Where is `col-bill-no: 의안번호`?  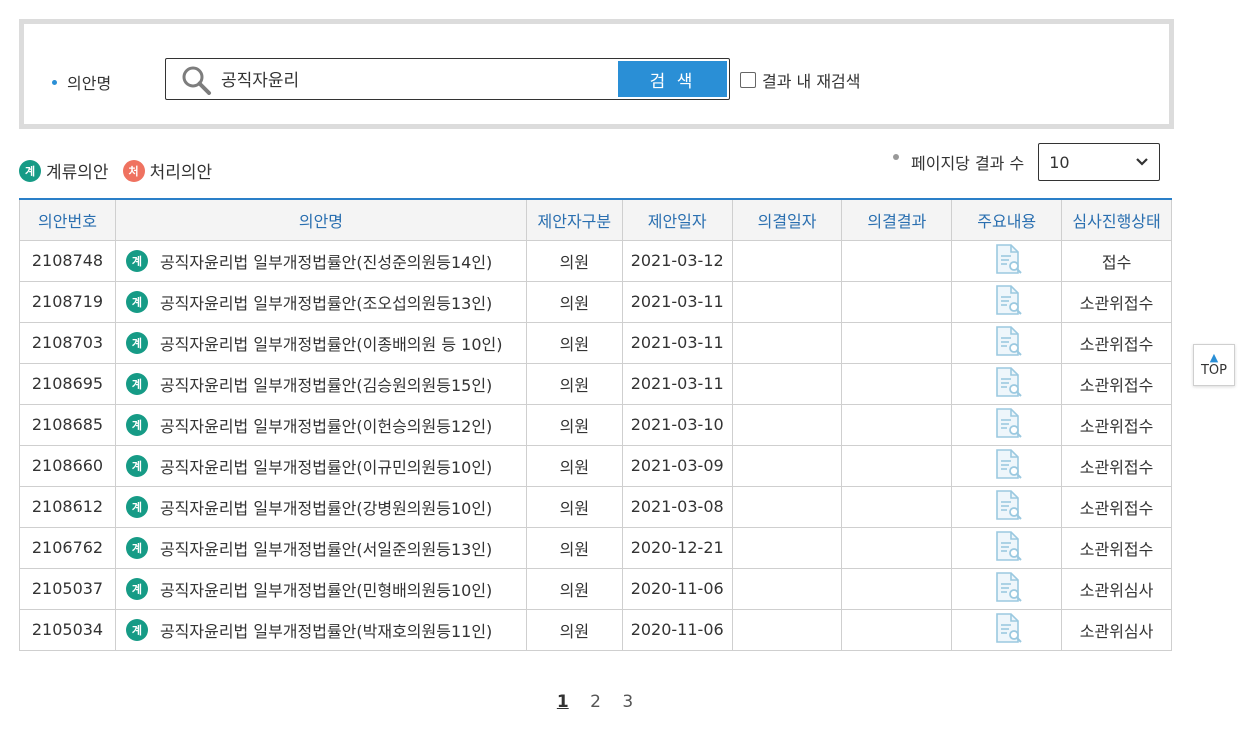
col-bill-no: 의안번호 is located at coordinates (67, 219).